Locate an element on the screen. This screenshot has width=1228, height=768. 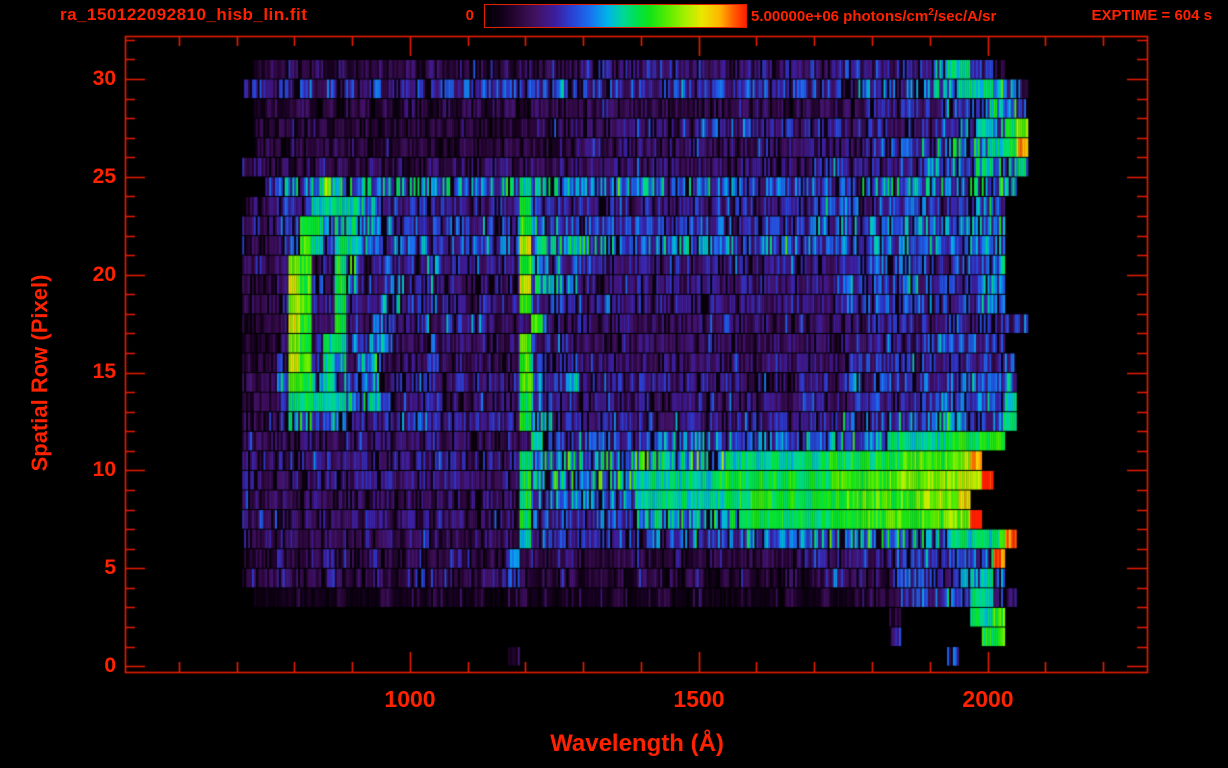
y-tick-label-25: 25 is located at coordinates (104, 176).